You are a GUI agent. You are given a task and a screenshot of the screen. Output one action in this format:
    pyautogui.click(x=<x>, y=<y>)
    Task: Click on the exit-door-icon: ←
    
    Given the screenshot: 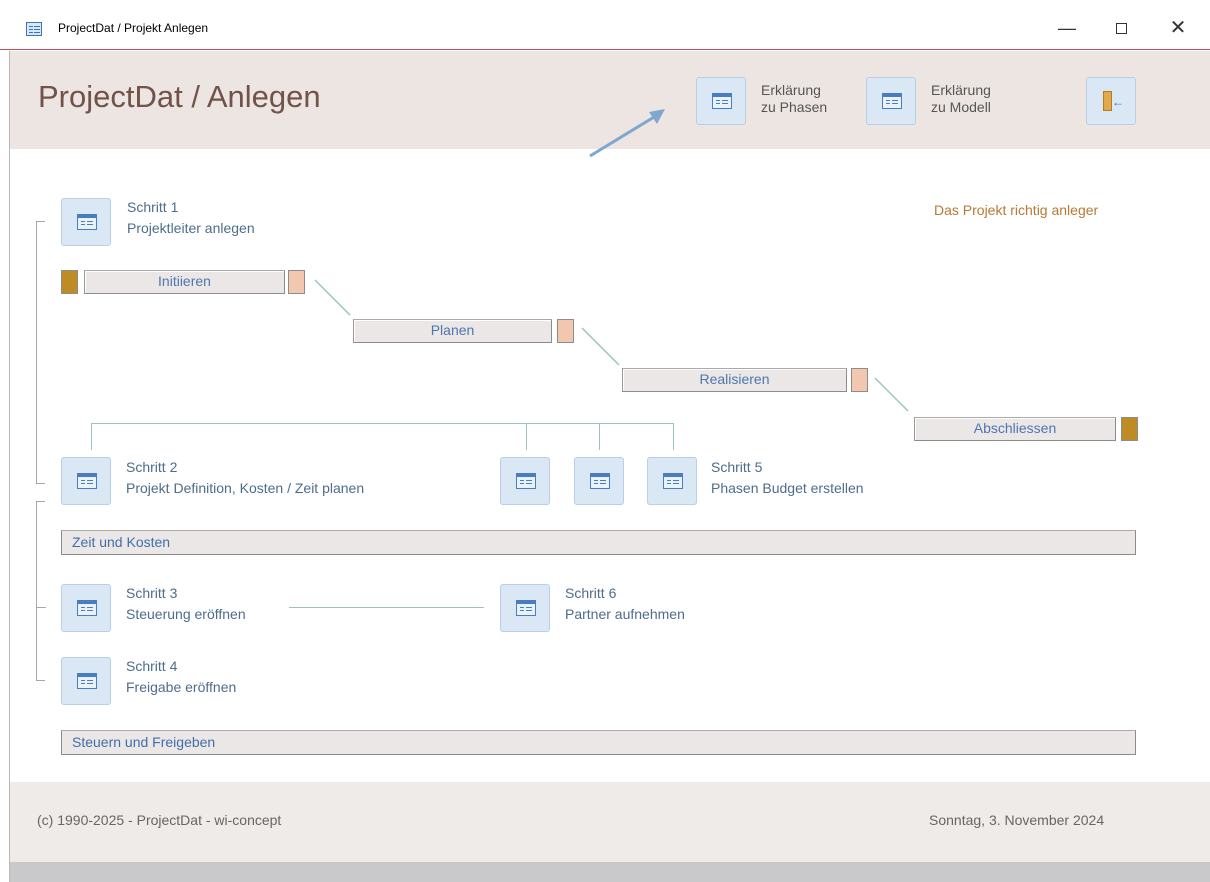 What is the action you would take?
    pyautogui.click(x=1113, y=101)
    